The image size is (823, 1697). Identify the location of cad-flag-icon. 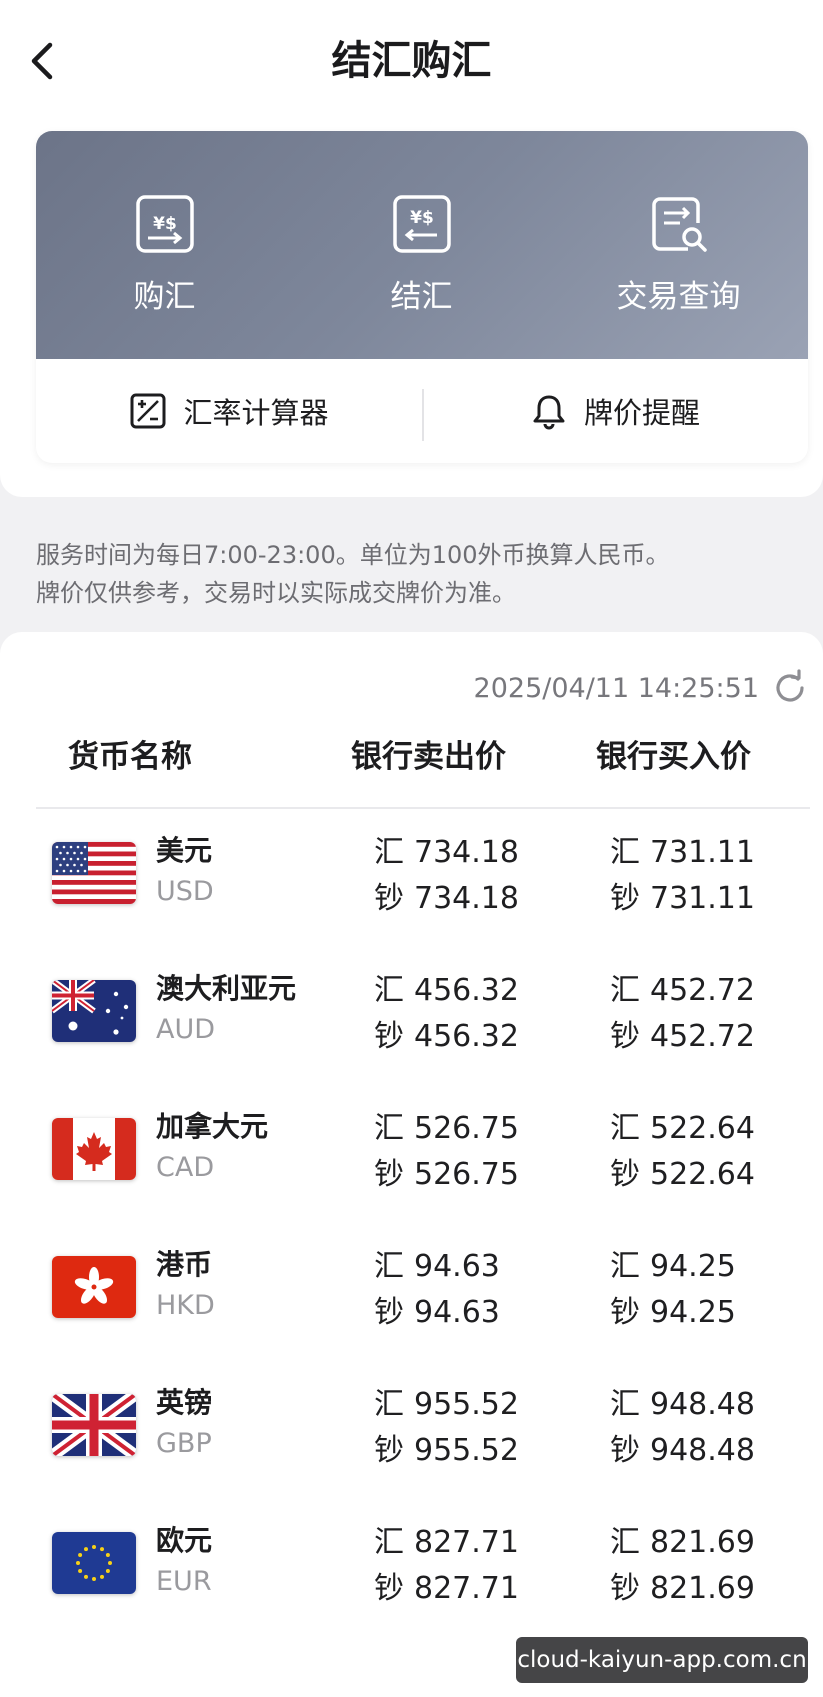
(94, 1149).